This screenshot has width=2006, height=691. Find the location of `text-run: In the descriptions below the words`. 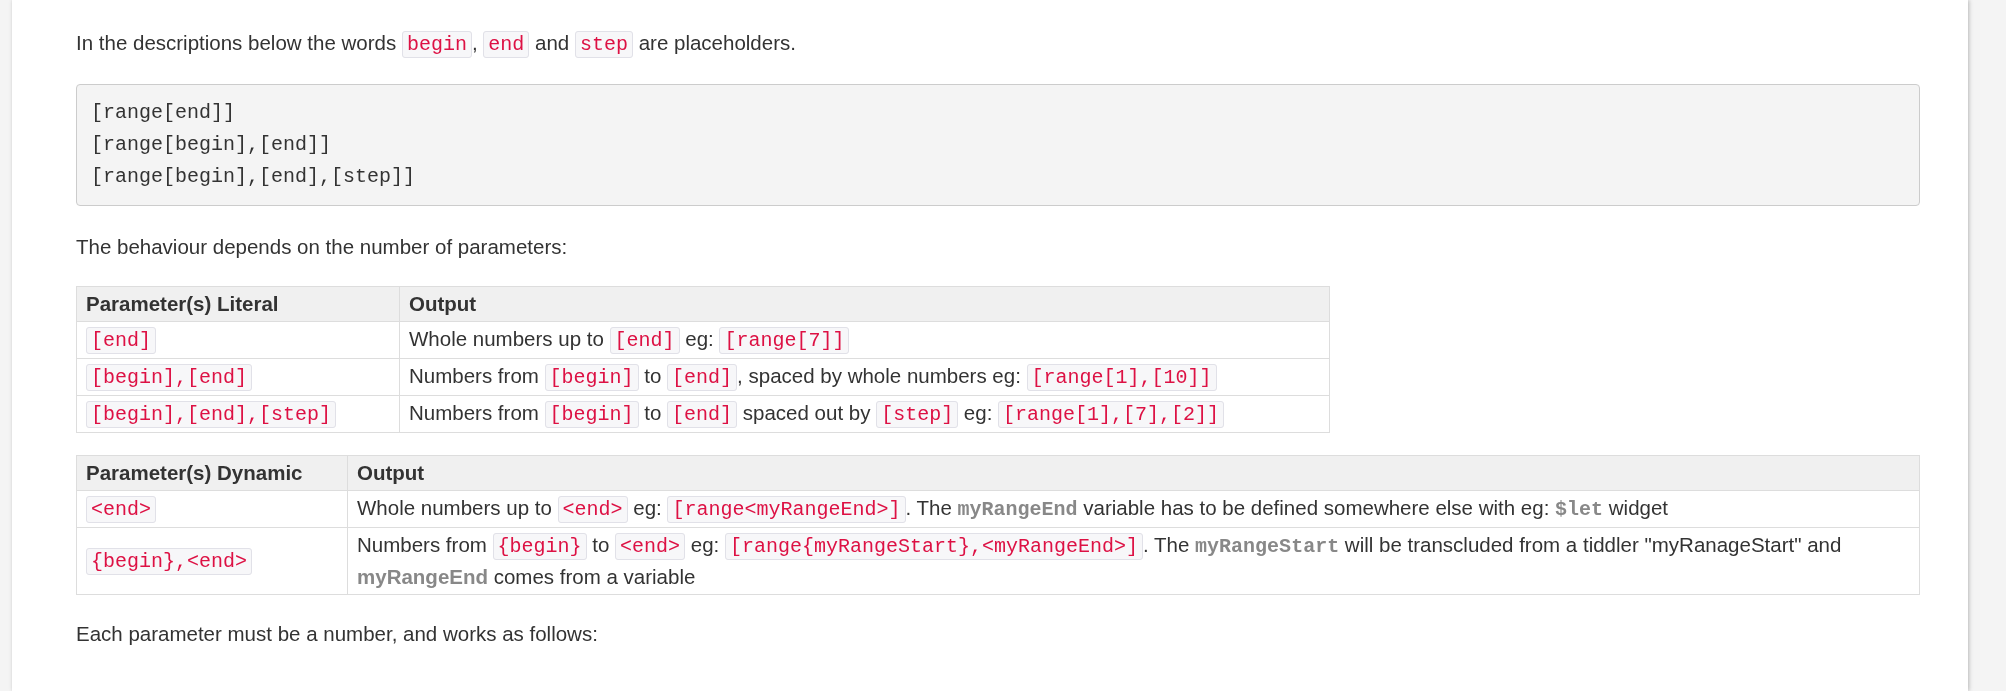

text-run: In the descriptions below the words is located at coordinates (237, 42).